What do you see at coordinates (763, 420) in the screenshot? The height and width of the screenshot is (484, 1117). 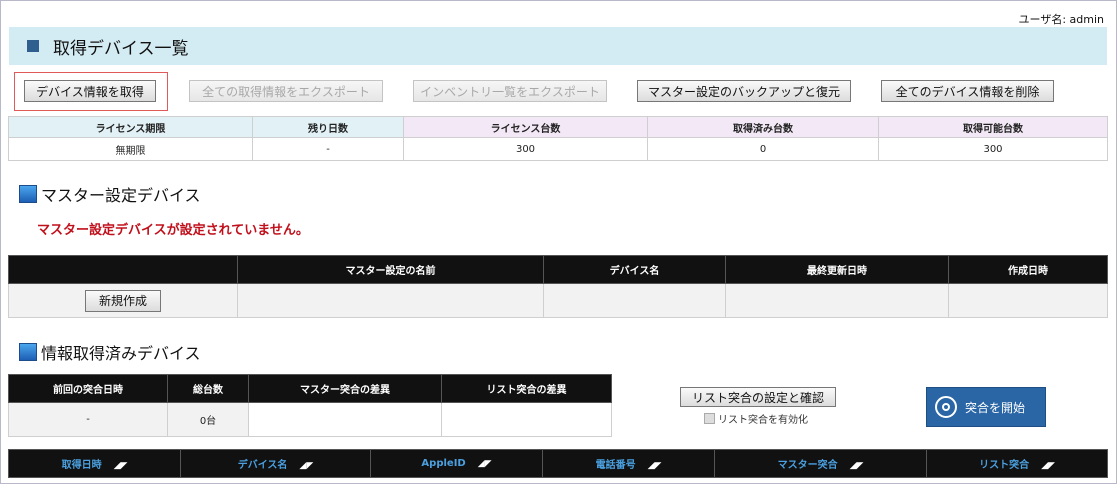 I see `enable-list-check-label: リスト突合を有効化` at bounding box center [763, 420].